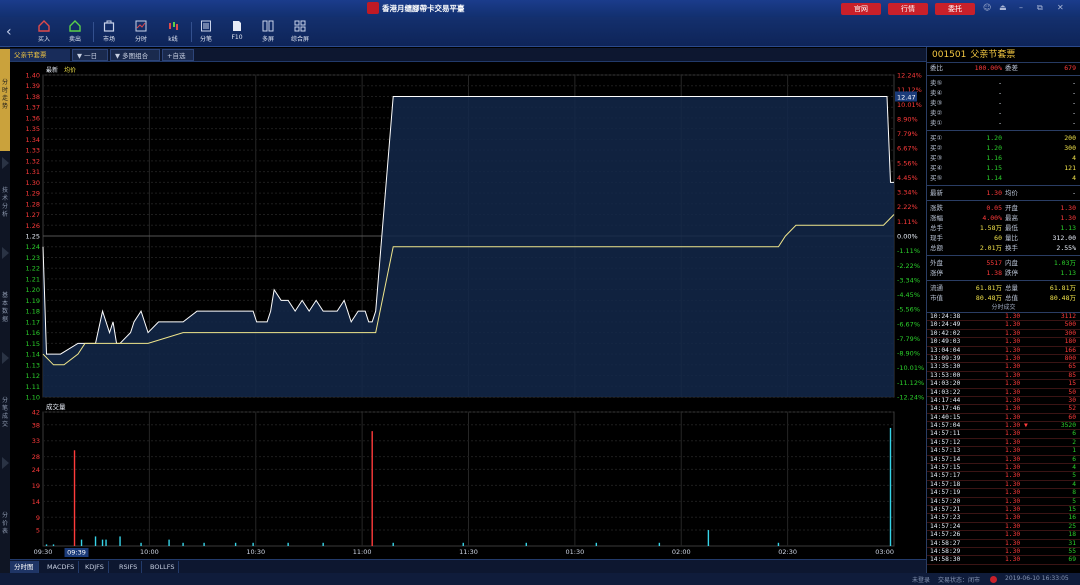 The height and width of the screenshot is (585, 1080). I want to click on trade-row: 14:57:23 1.30 16, so click(1003, 518).